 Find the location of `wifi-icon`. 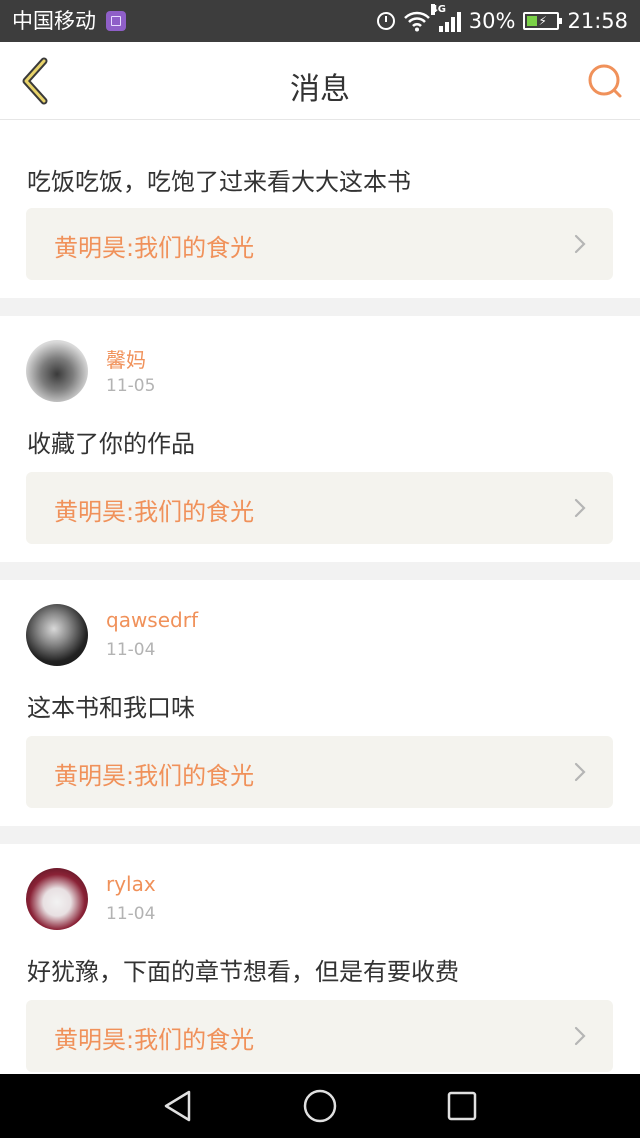

wifi-icon is located at coordinates (416, 21).